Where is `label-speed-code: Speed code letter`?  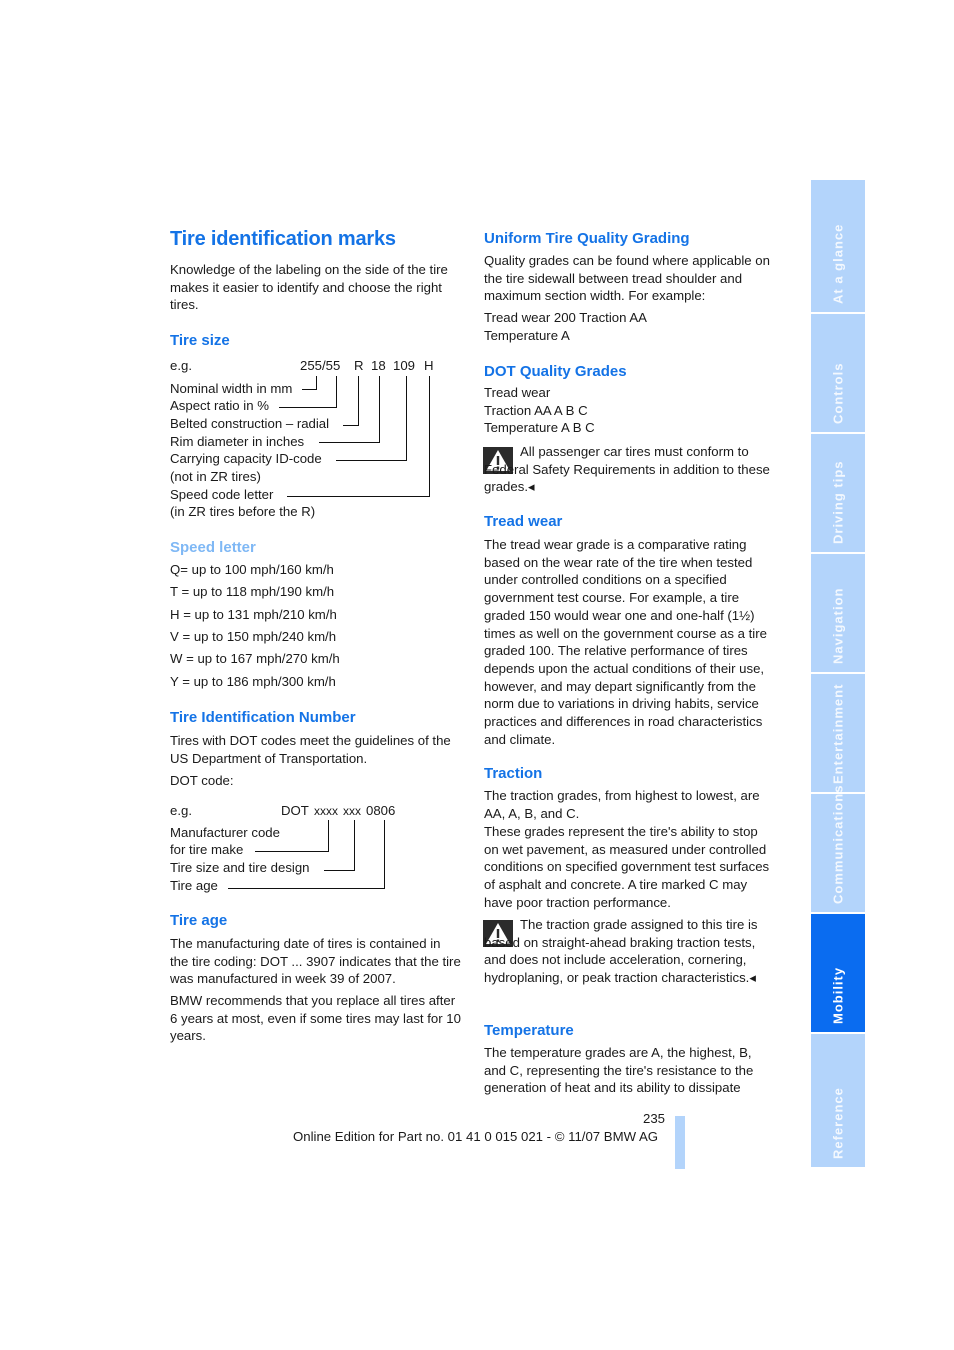 label-speed-code: Speed code letter is located at coordinates (222, 494).